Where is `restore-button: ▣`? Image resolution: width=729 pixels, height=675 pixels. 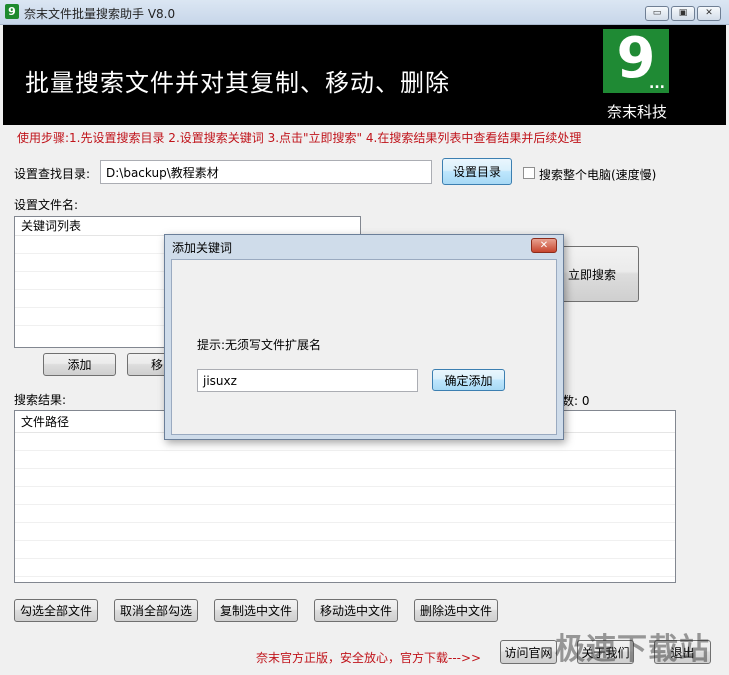
restore-button: ▣ is located at coordinates (683, 13).